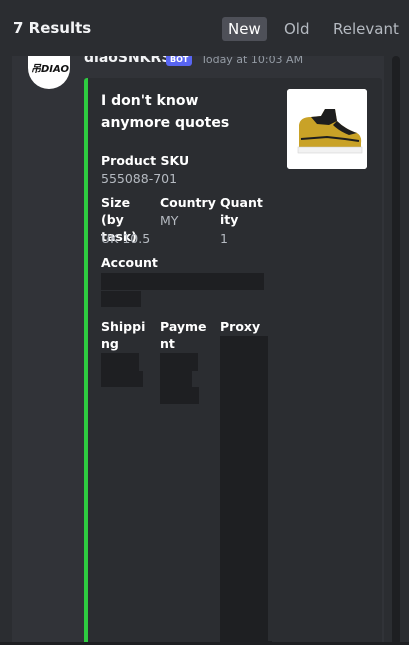 This screenshot has width=409, height=645. What do you see at coordinates (139, 178) in the screenshot?
I see `field-product-sku-value: 555088-701` at bounding box center [139, 178].